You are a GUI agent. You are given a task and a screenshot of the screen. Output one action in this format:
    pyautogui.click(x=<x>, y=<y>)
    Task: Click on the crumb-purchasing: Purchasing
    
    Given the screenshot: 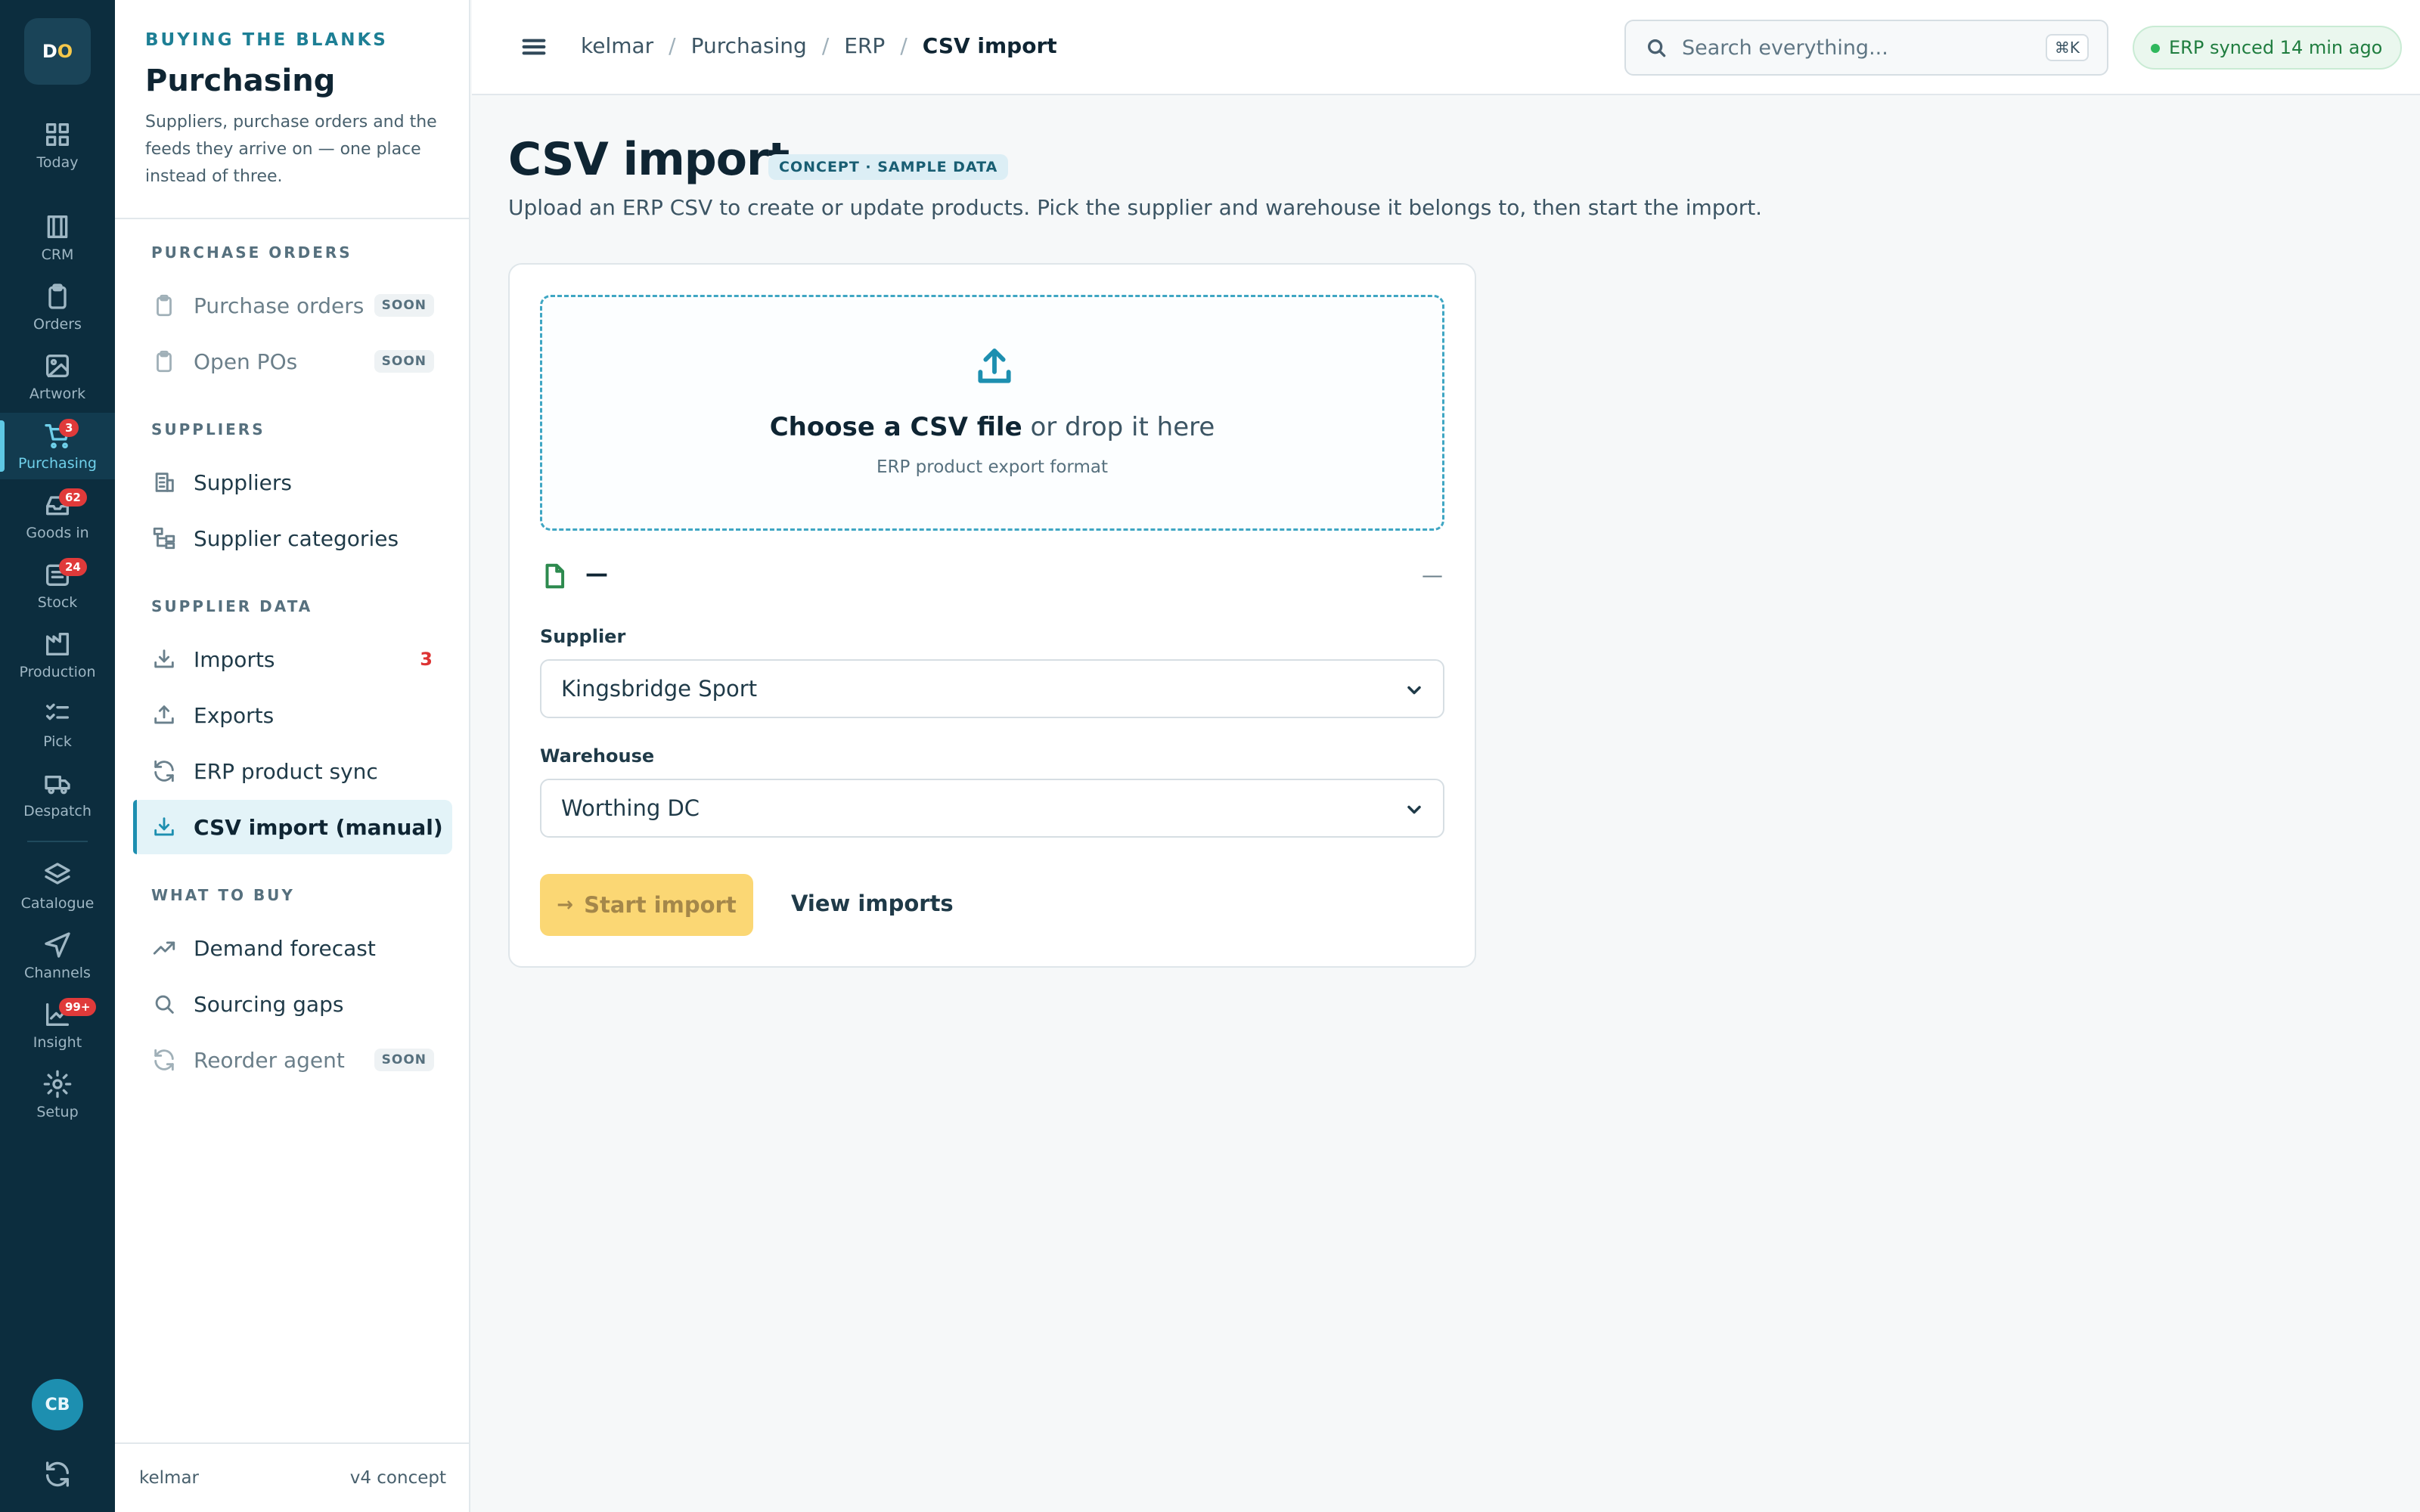 What is the action you would take?
    pyautogui.click(x=749, y=46)
    